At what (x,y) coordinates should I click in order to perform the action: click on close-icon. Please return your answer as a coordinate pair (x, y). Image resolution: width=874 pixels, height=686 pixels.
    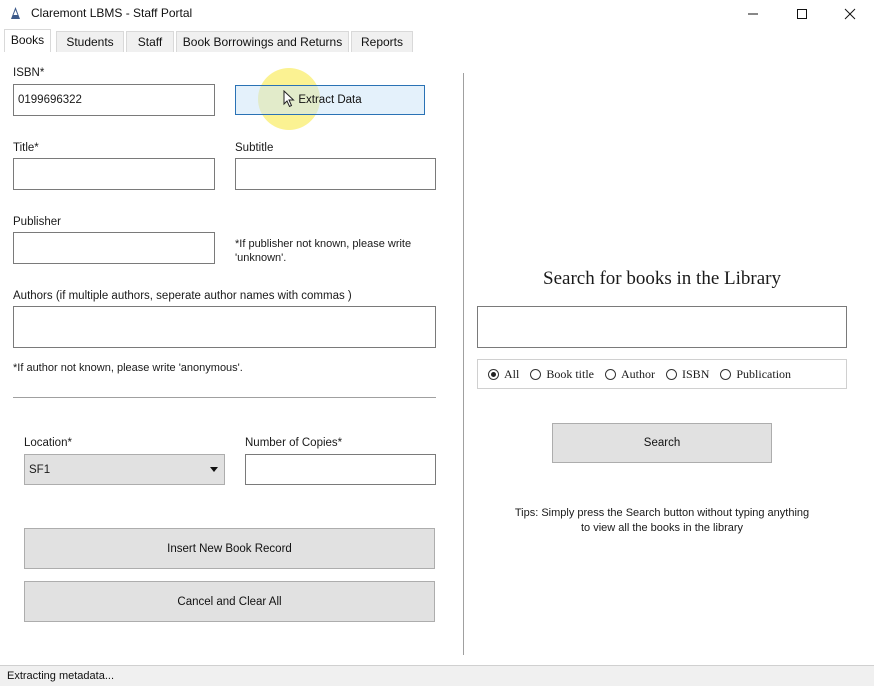
    Looking at the image, I should click on (850, 14).